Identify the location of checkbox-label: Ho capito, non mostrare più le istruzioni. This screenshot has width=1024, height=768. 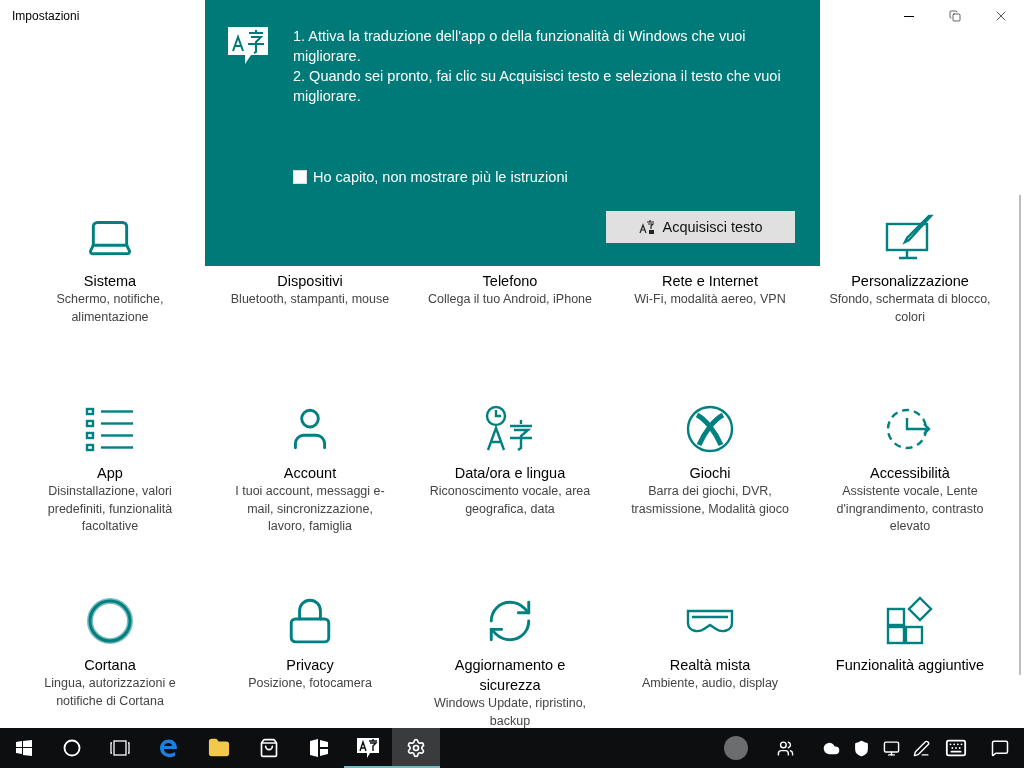
(440, 177).